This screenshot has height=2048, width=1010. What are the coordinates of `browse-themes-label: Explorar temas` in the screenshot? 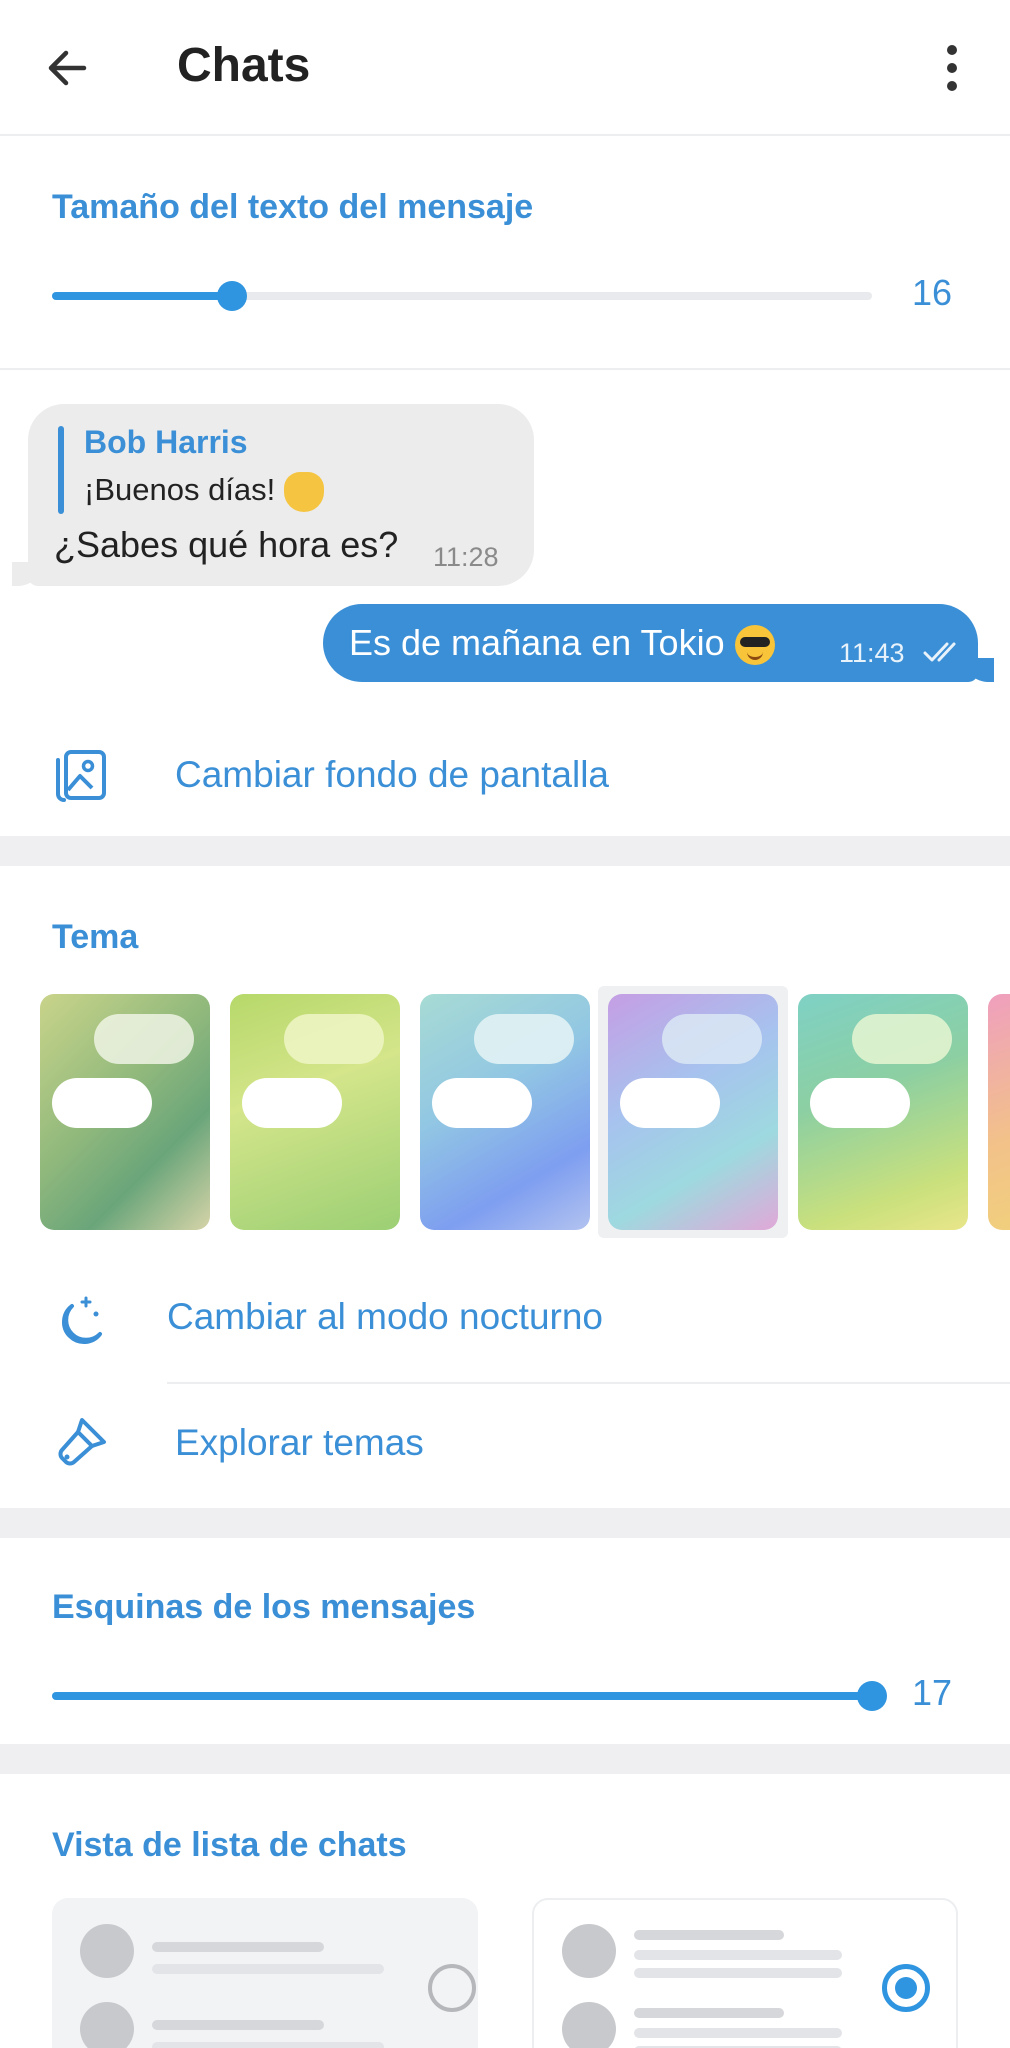 It's located at (299, 1442).